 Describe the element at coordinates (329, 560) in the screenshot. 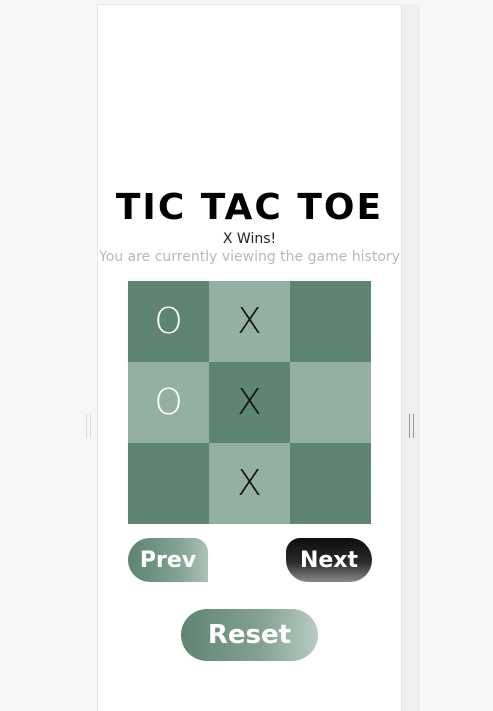

I see `next-button: Next` at that location.